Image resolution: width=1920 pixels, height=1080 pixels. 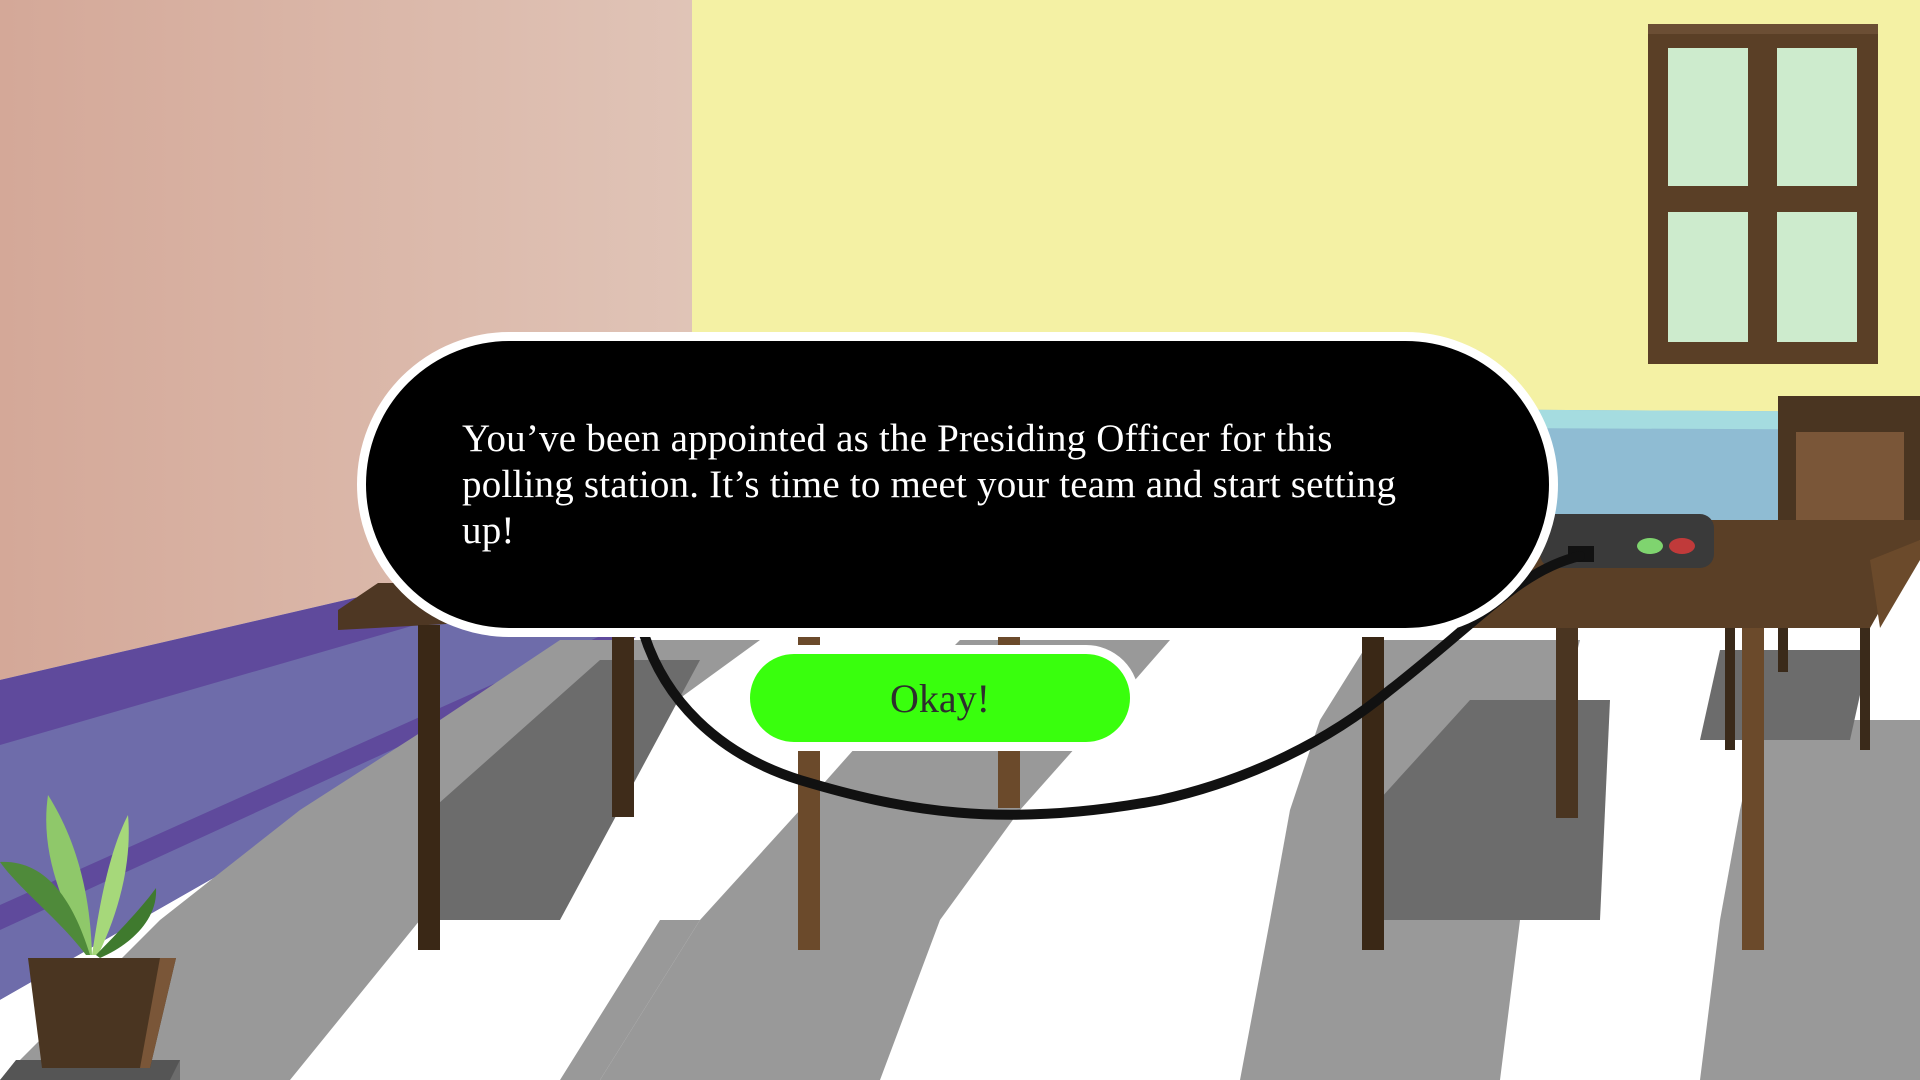 I want to click on window-icon, so click(x=1763, y=194).